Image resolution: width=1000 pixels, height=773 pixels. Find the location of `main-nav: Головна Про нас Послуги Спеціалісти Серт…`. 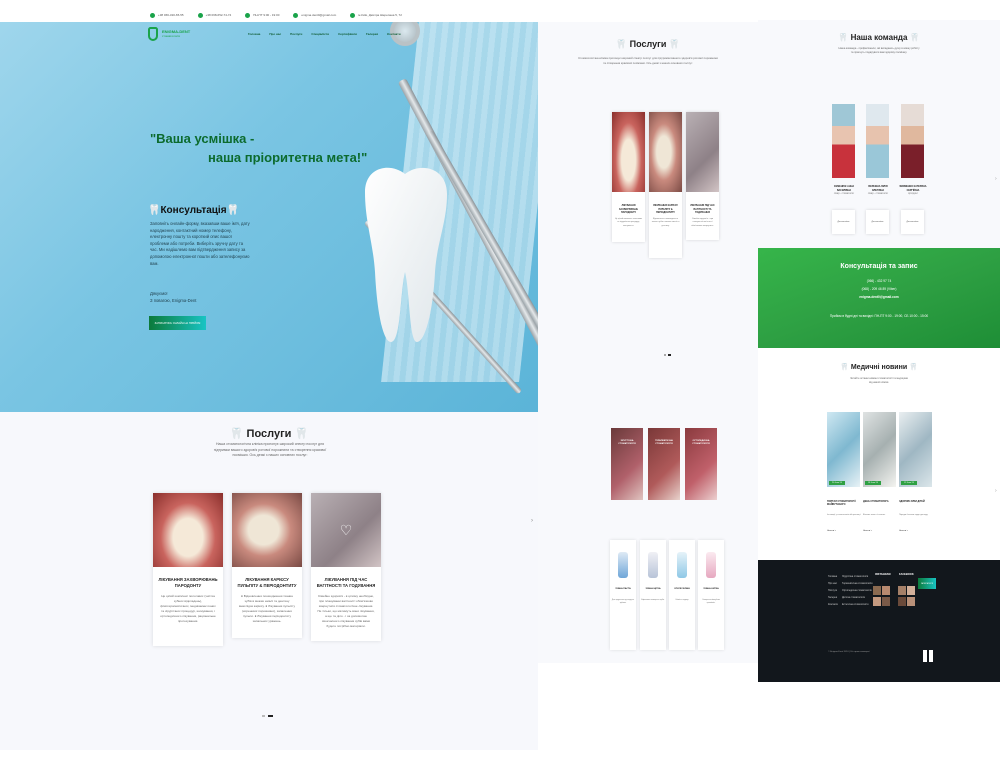

main-nav: Головна Про нас Послуги Спеціалісти Серт… is located at coordinates (324, 34).